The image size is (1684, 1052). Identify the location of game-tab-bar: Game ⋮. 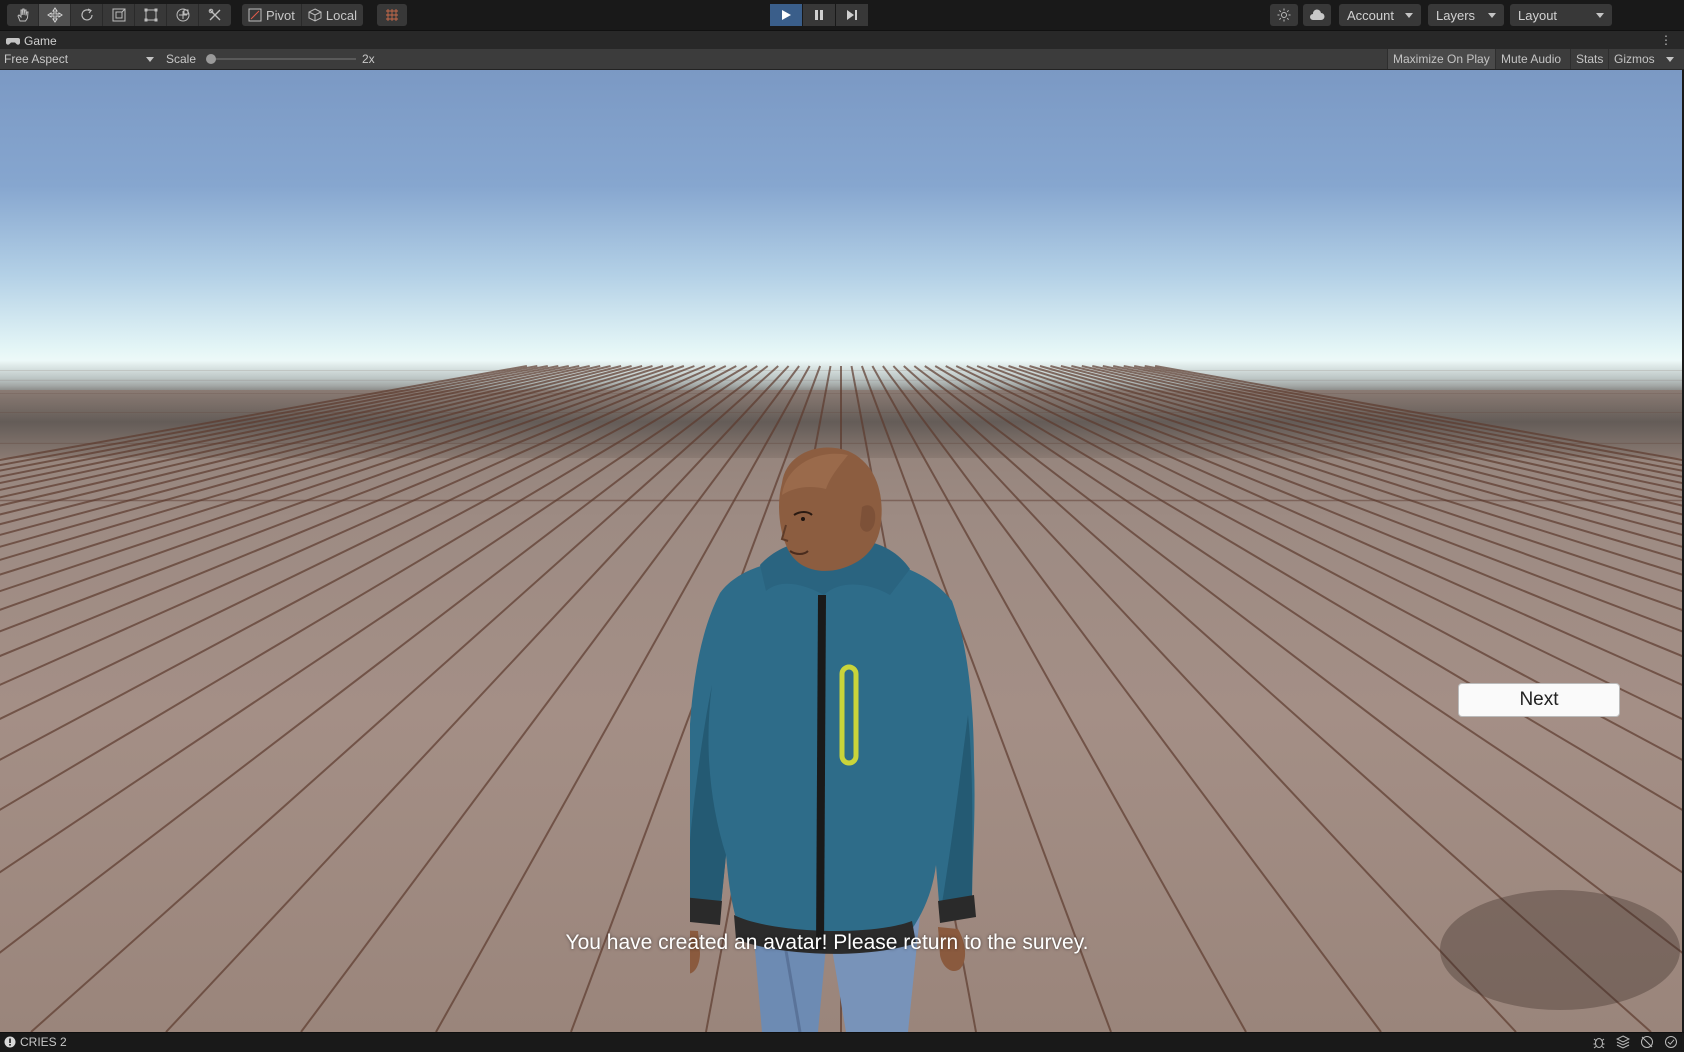
(842, 40).